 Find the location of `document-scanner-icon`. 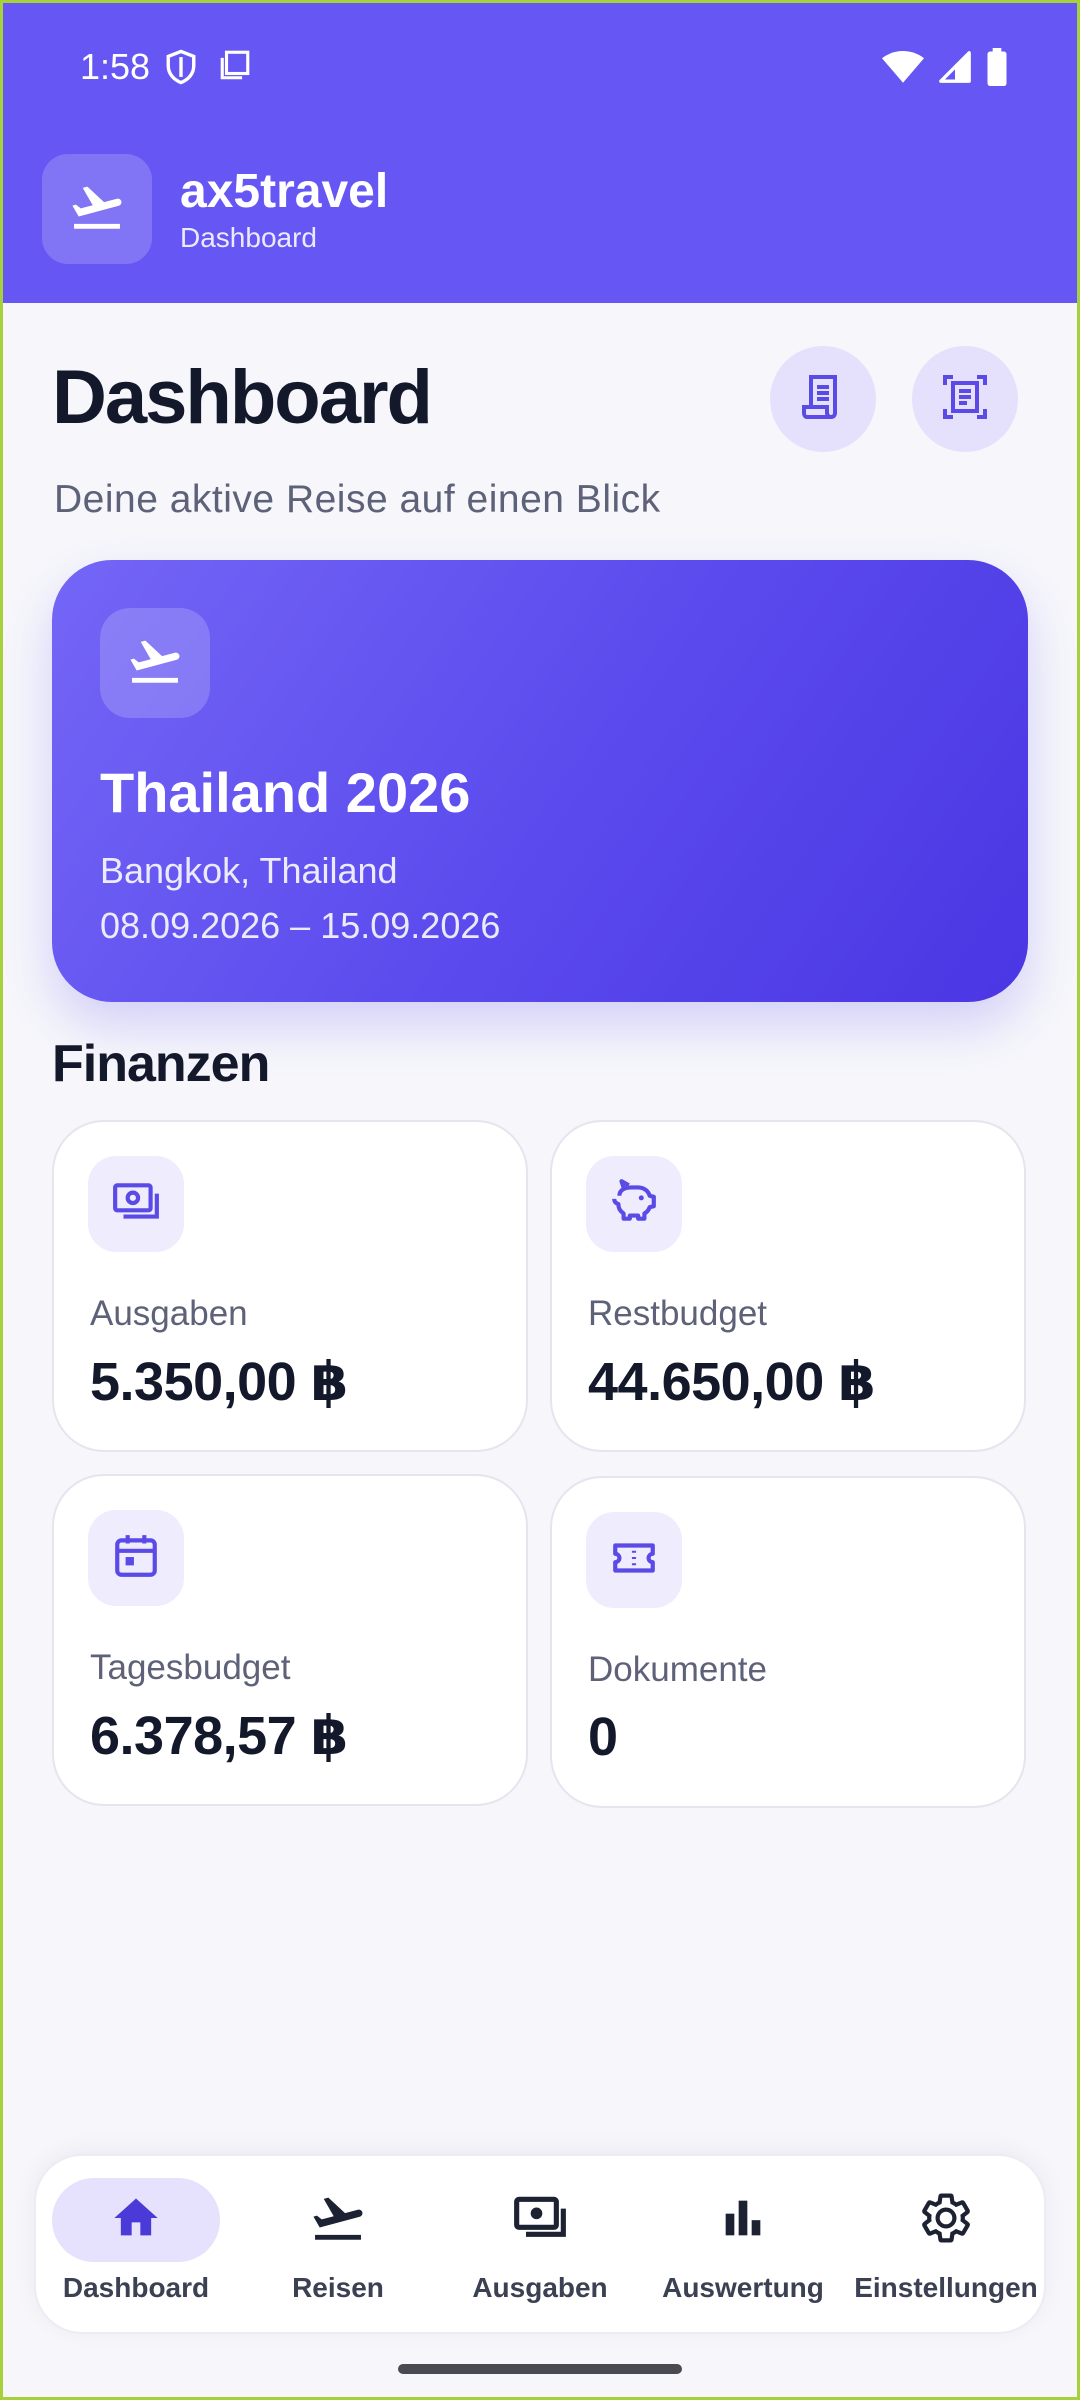

document-scanner-icon is located at coordinates (965, 399).